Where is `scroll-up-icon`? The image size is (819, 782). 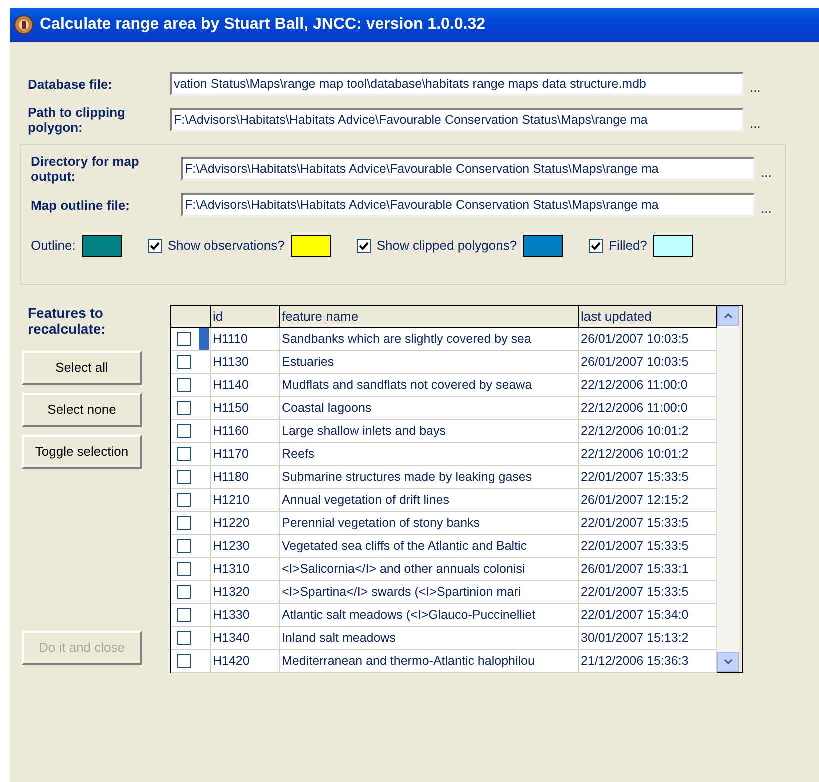 scroll-up-icon is located at coordinates (728, 316).